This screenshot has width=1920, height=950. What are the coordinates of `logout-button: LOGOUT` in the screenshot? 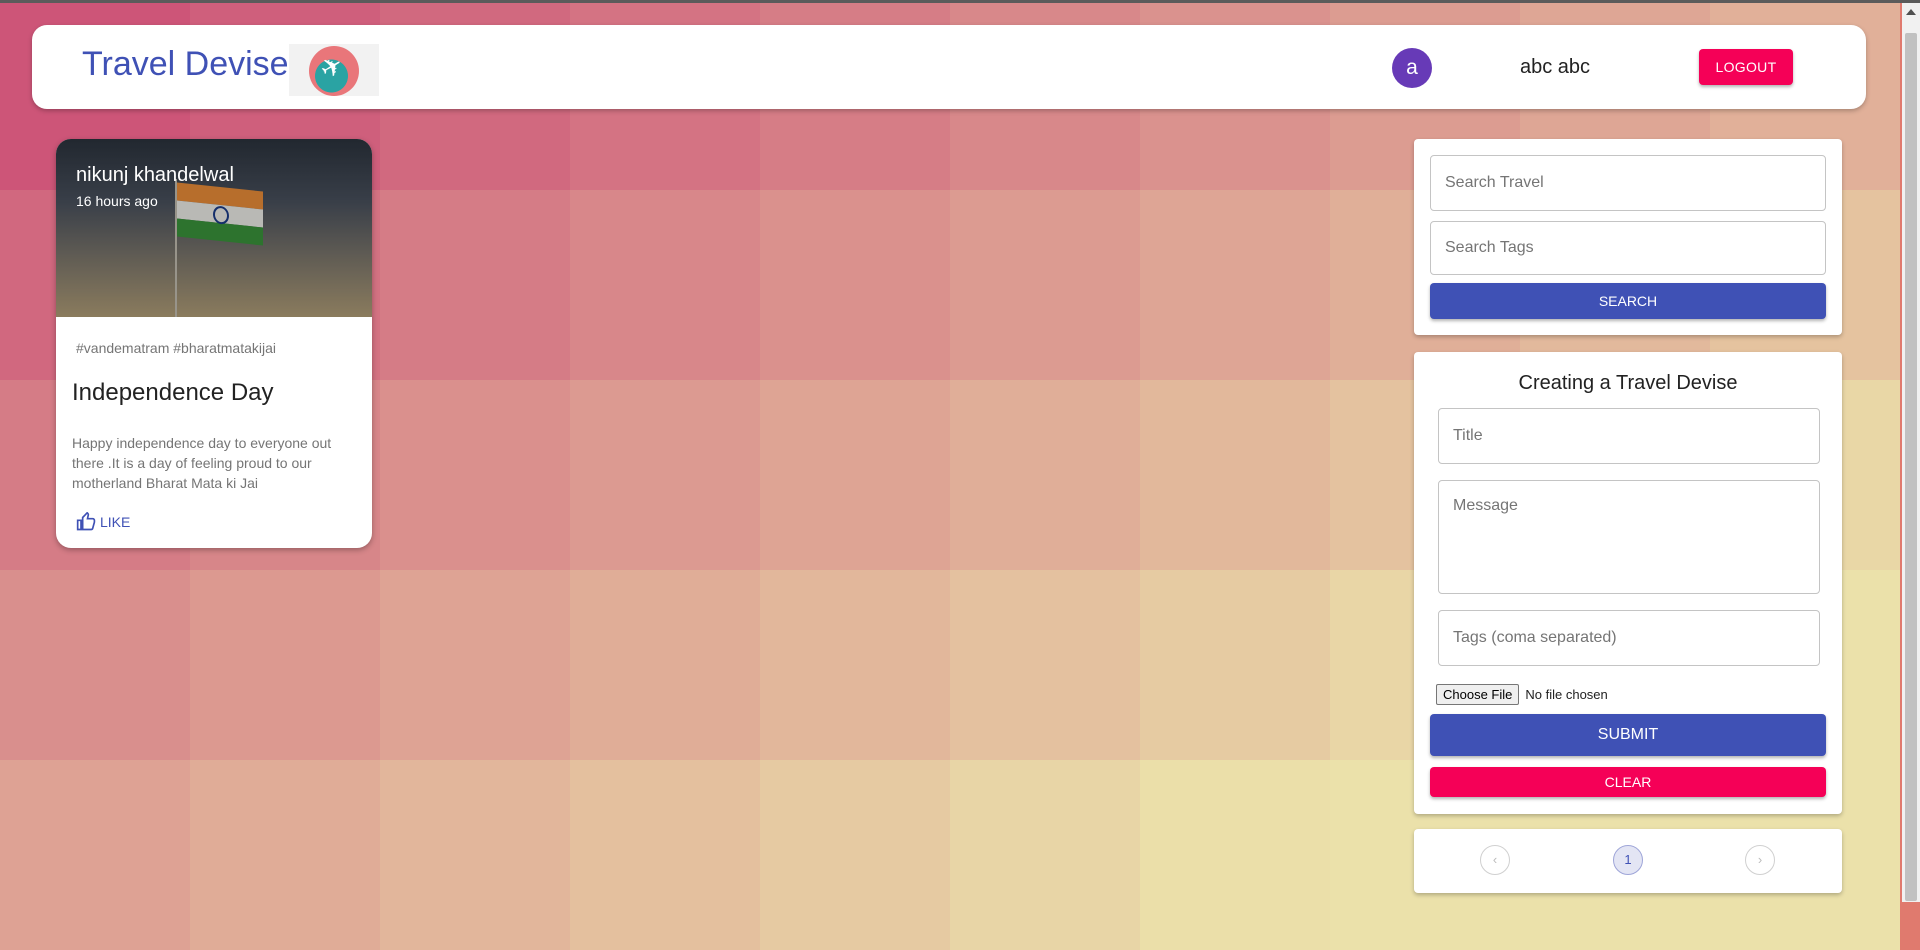 It's located at (1746, 67).